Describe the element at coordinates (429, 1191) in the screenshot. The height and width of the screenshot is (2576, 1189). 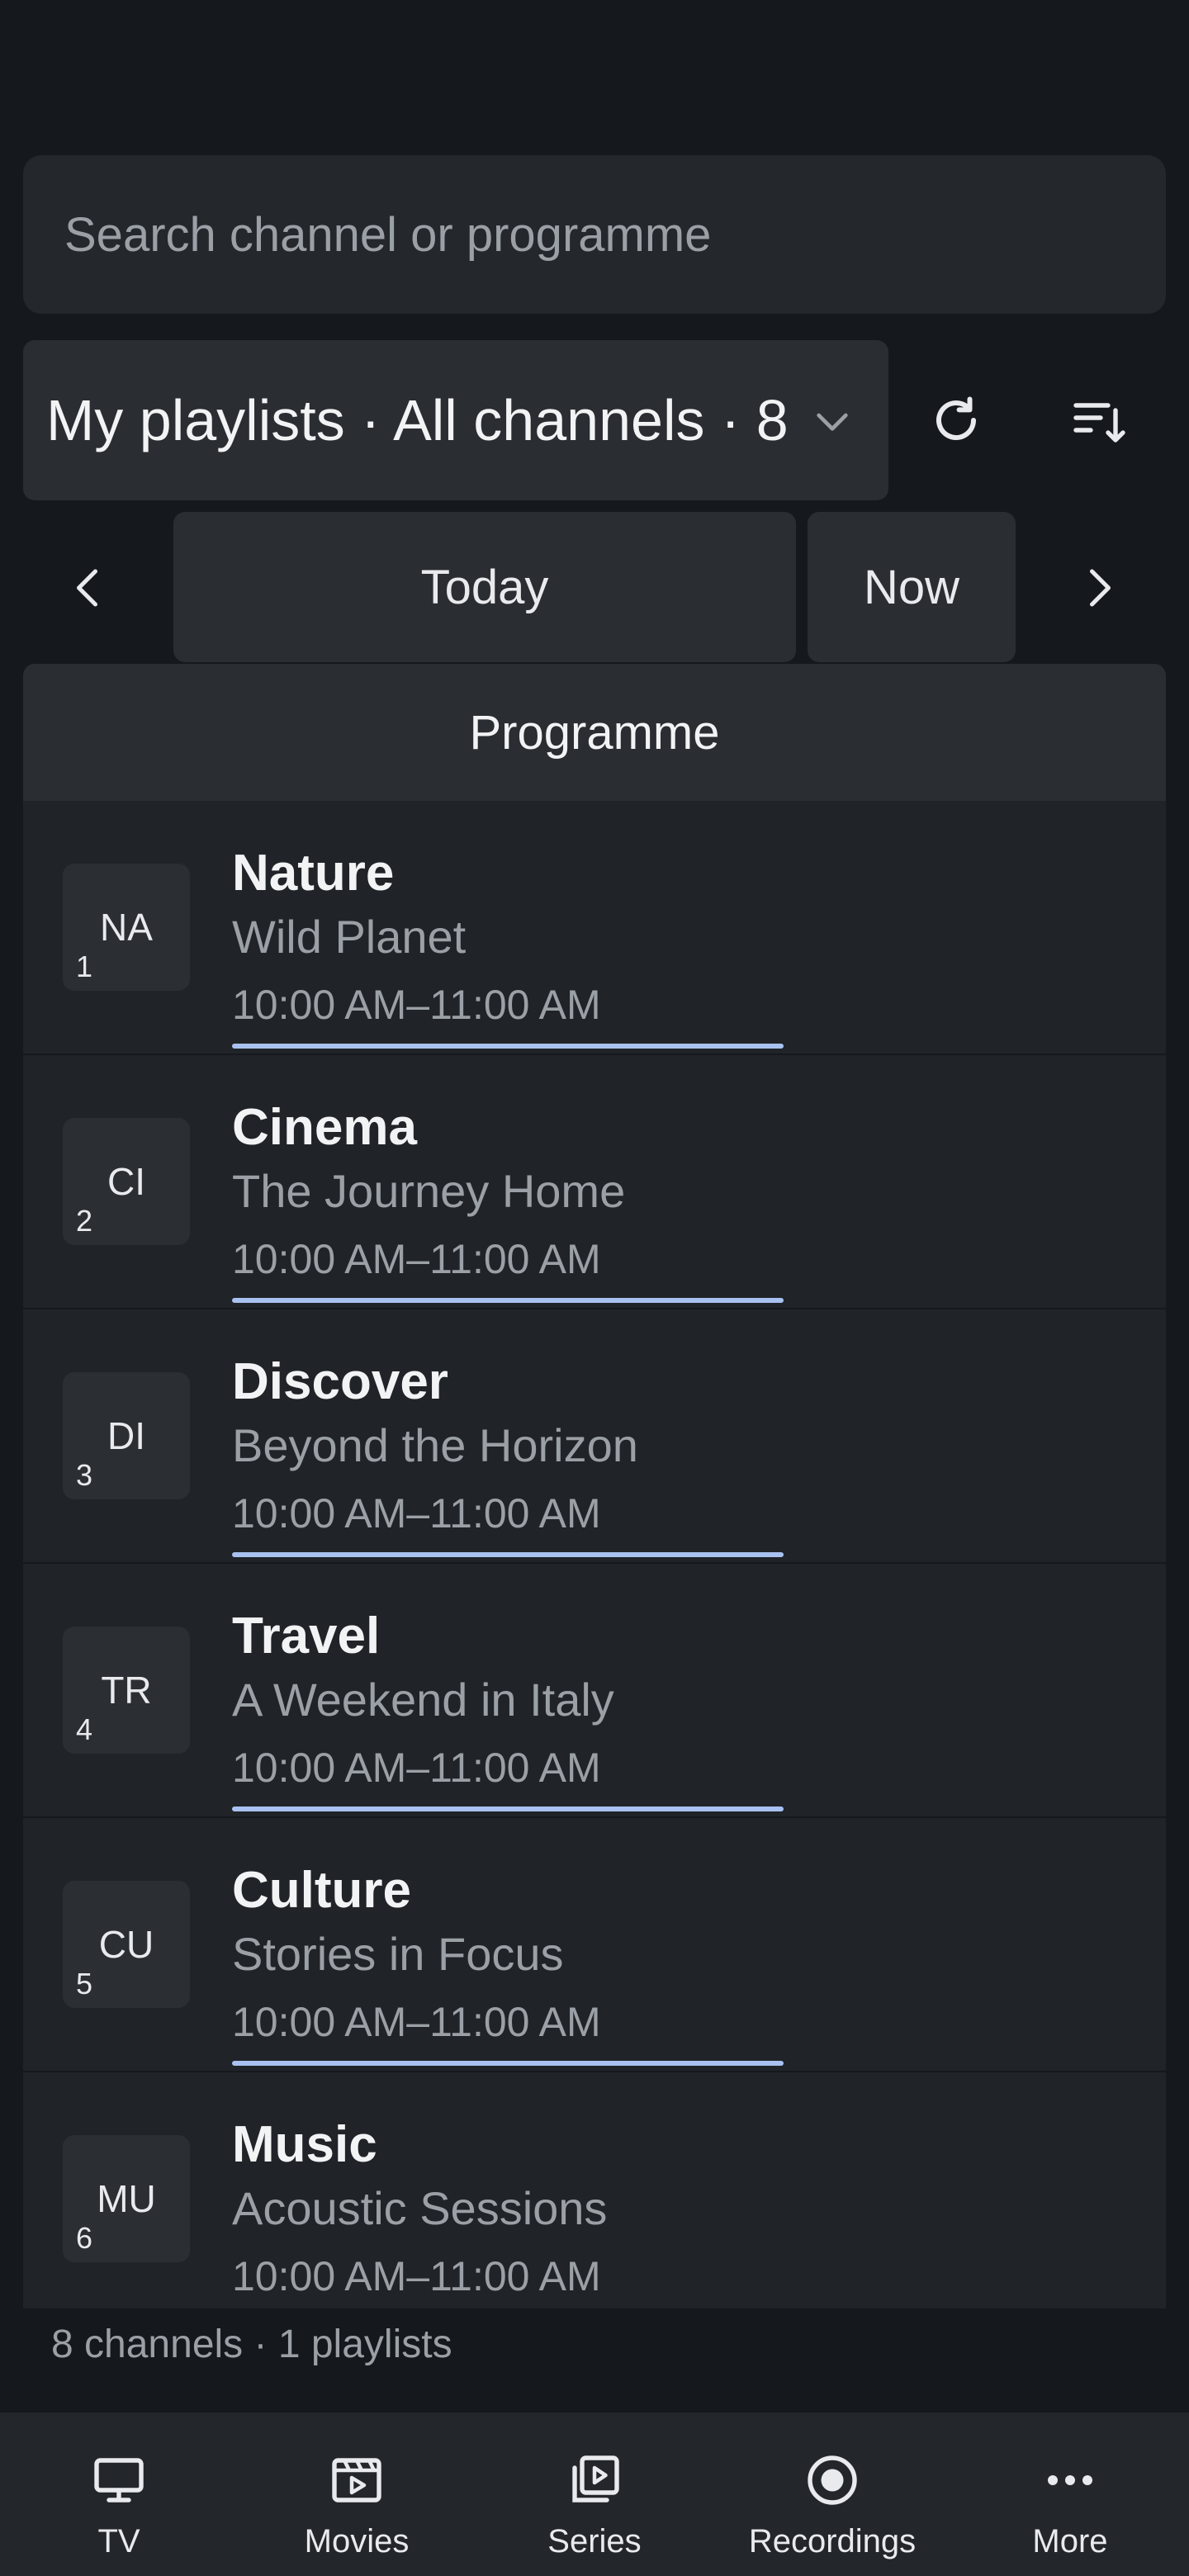
I see `programme-title: The Journey Home` at that location.